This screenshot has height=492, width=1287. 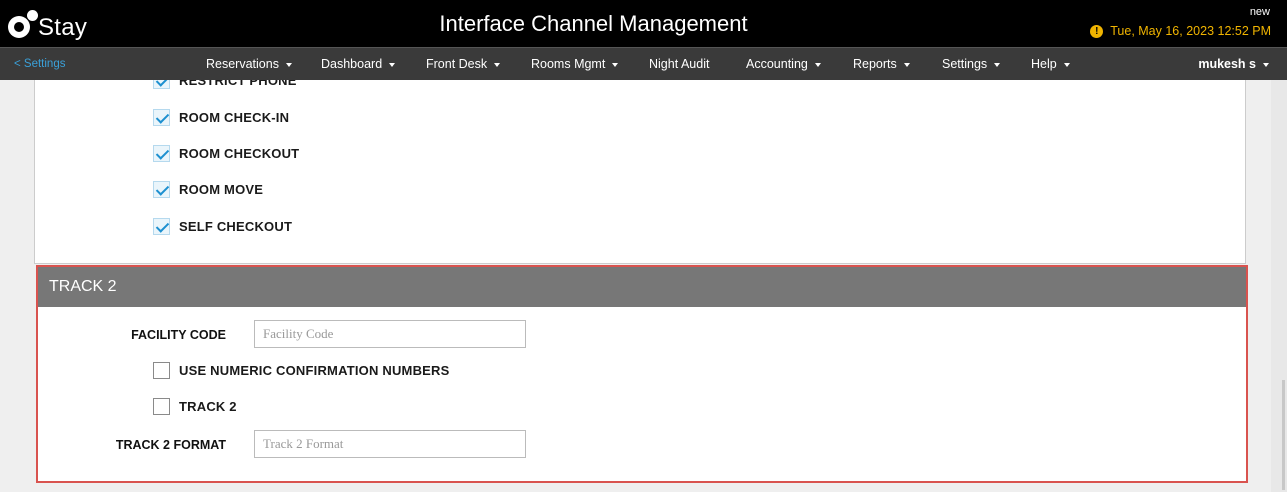 I want to click on track2-checkbox, so click(x=161, y=406).